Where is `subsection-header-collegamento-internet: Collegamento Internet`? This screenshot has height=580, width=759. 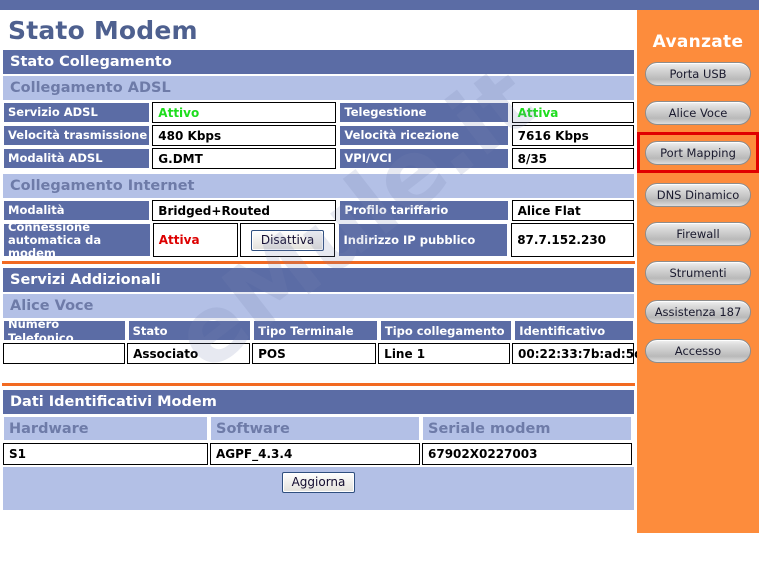
subsection-header-collegamento-internet: Collegamento Internet is located at coordinates (318, 186).